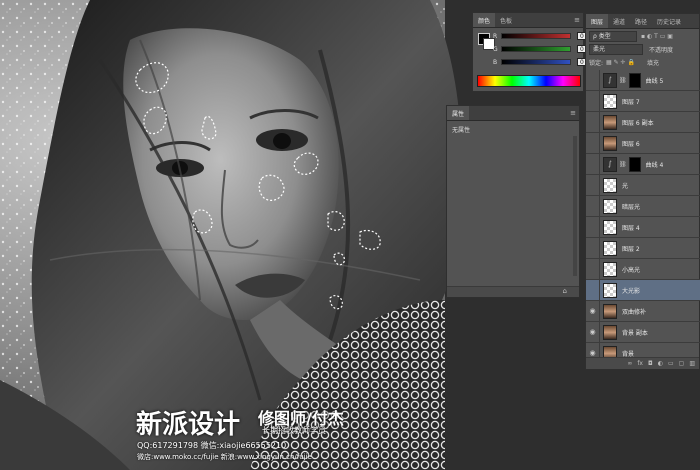 The height and width of the screenshot is (470, 700). I want to click on layer-name: 曲线 4, so click(654, 165).